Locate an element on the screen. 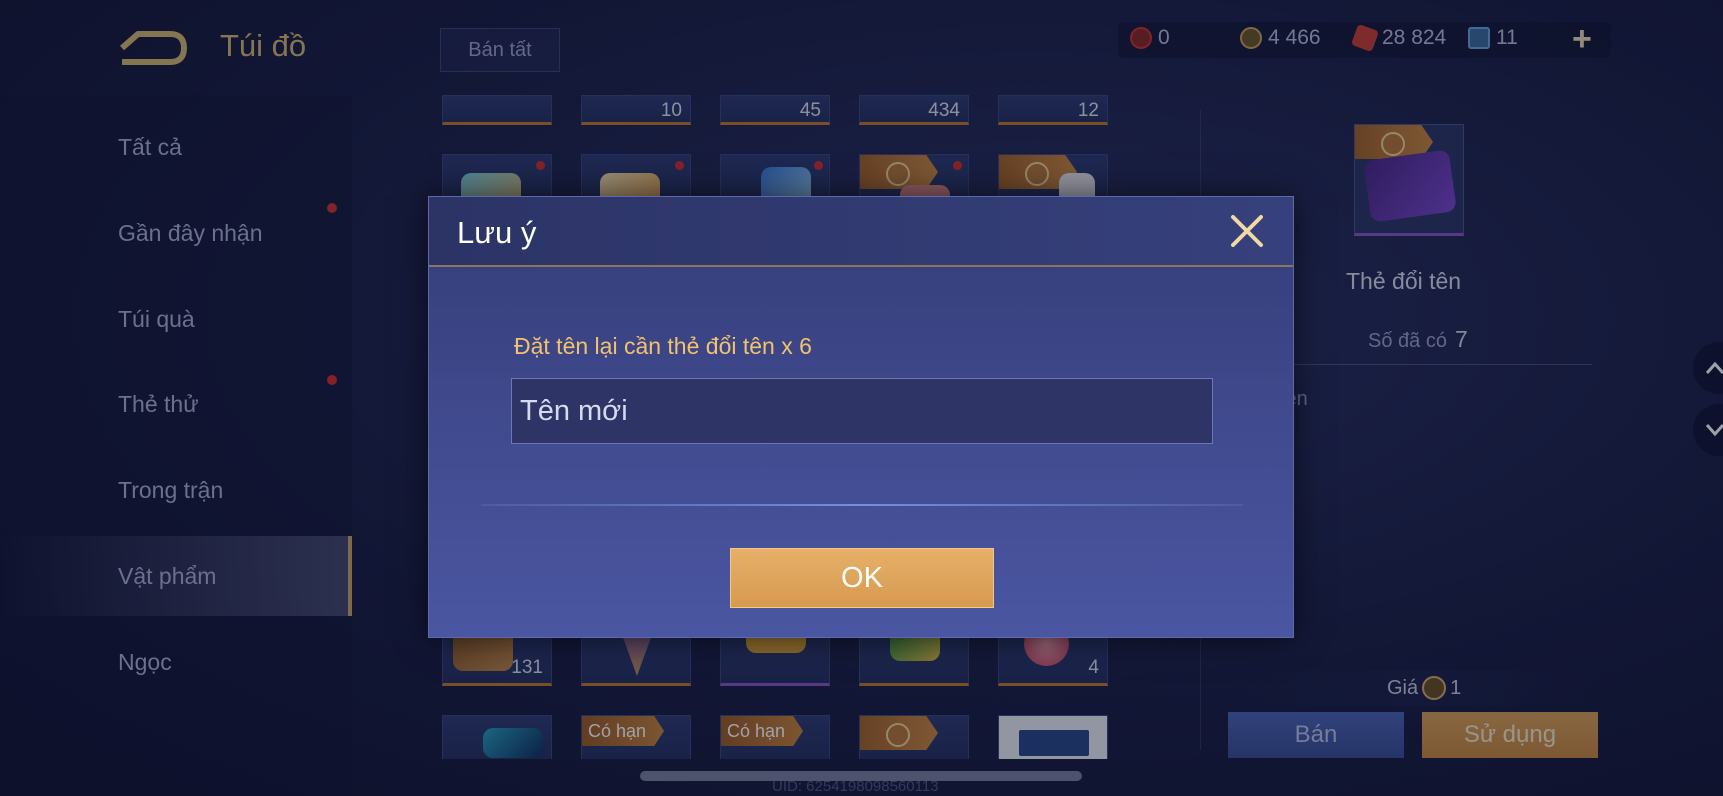 This screenshot has height=796, width=1723. new-name-input is located at coordinates (862, 411).